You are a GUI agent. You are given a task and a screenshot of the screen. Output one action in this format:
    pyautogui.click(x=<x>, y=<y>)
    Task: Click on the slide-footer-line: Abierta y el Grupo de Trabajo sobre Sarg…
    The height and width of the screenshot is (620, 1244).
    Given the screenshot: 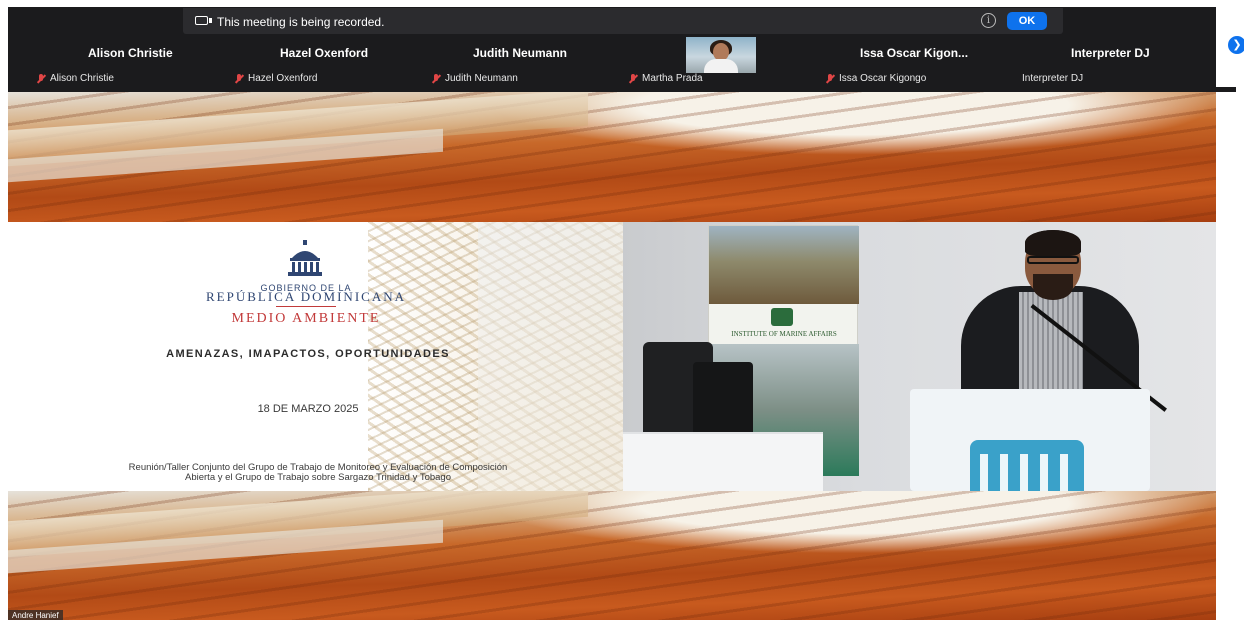 What is the action you would take?
    pyautogui.click(x=318, y=477)
    